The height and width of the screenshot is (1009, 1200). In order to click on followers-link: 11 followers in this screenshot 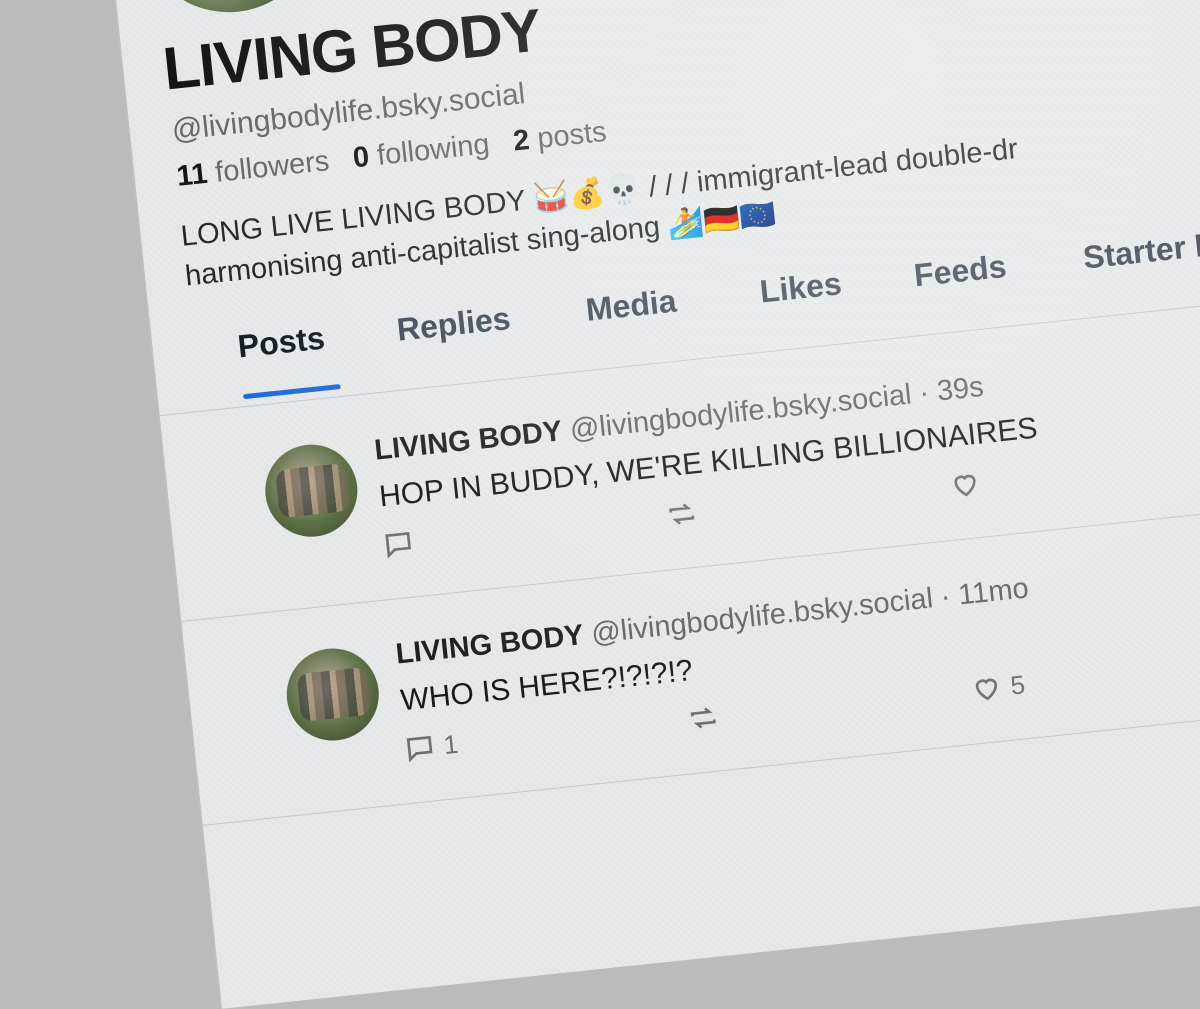, I will do `click(253, 169)`.